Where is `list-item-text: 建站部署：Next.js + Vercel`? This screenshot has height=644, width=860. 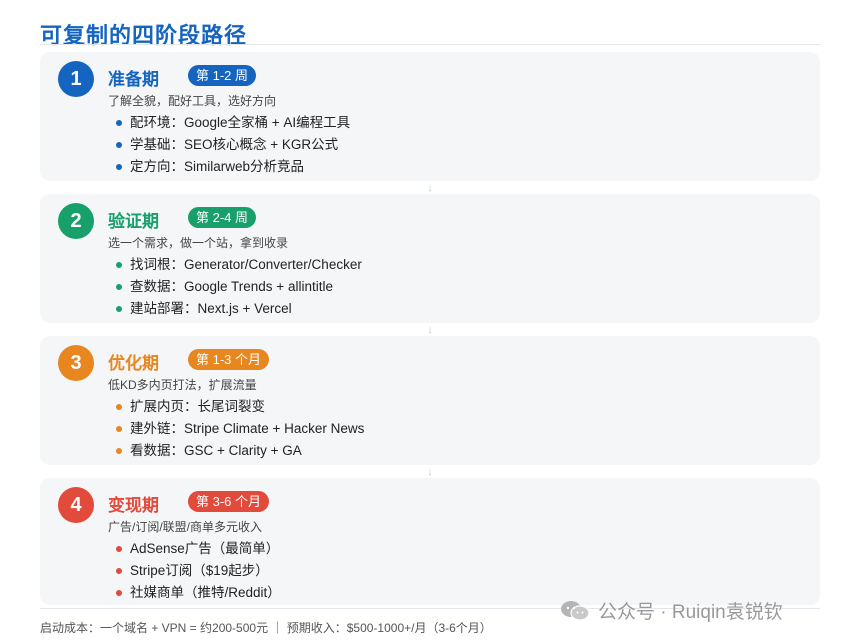 list-item-text: 建站部署：Next.js + Vercel is located at coordinates (211, 308).